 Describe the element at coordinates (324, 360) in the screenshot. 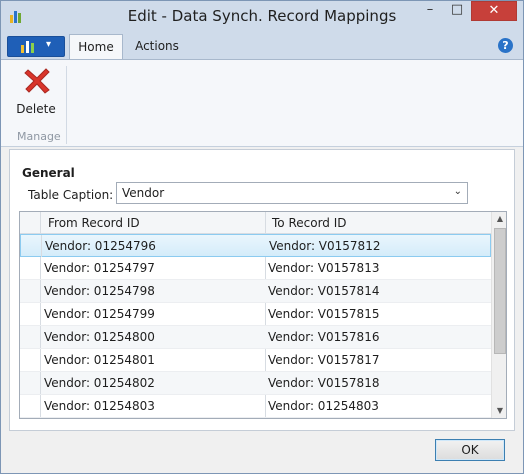

I see `cell-to-record-id: Vendor: V0157817` at that location.